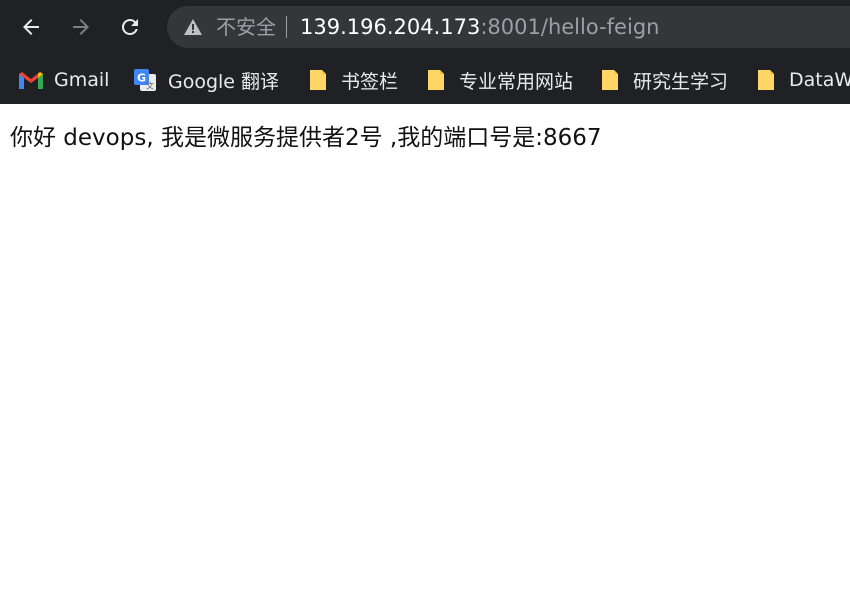 The width and height of the screenshot is (850, 615). I want to click on forward-button, so click(81, 27).